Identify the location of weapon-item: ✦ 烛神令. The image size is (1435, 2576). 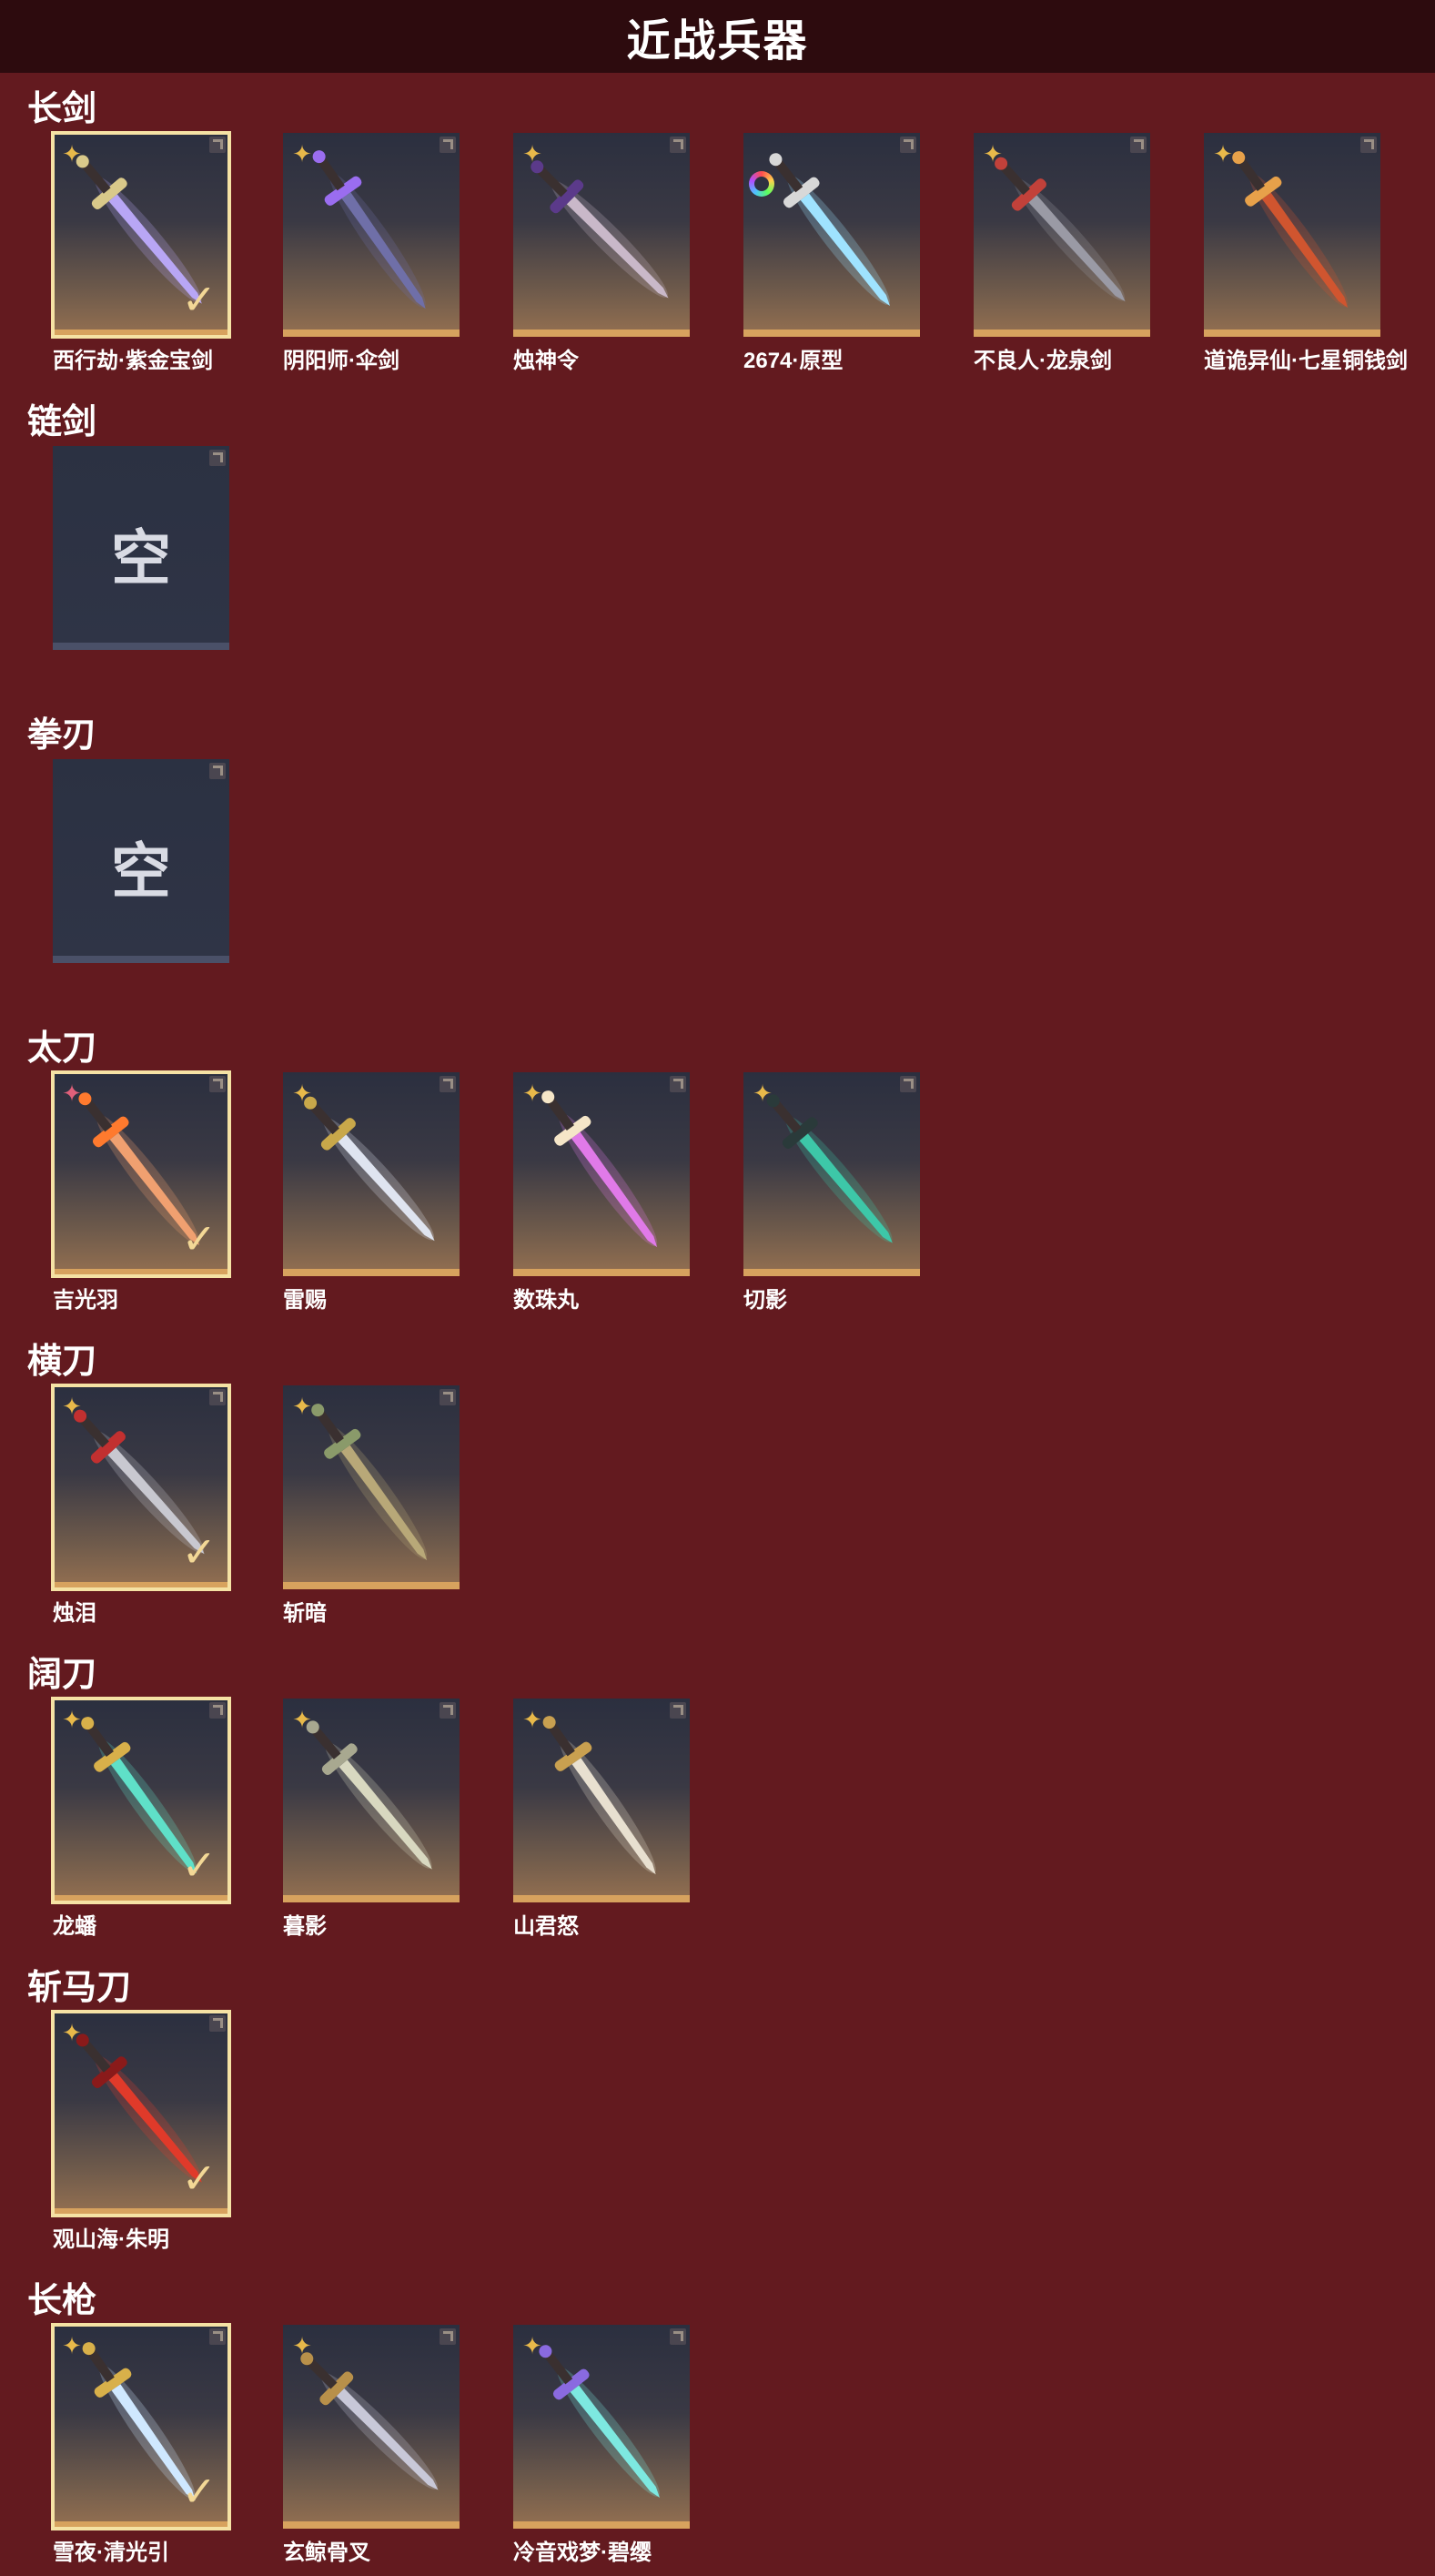
(601, 260).